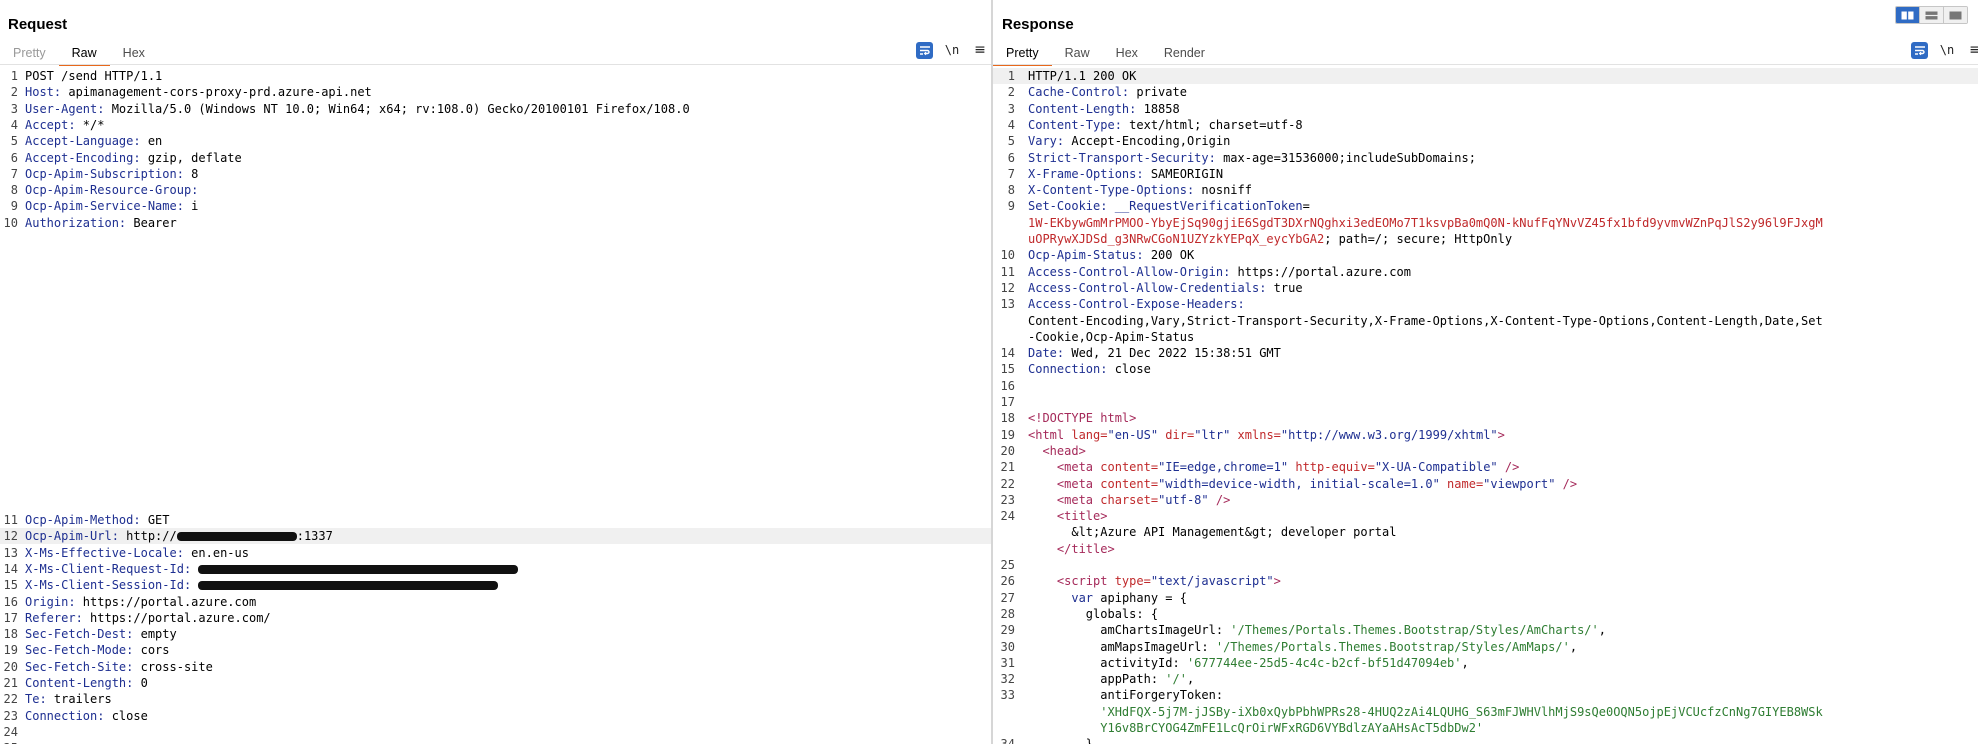 The image size is (1978, 744). I want to click on request-line: 24, so click(495, 732).